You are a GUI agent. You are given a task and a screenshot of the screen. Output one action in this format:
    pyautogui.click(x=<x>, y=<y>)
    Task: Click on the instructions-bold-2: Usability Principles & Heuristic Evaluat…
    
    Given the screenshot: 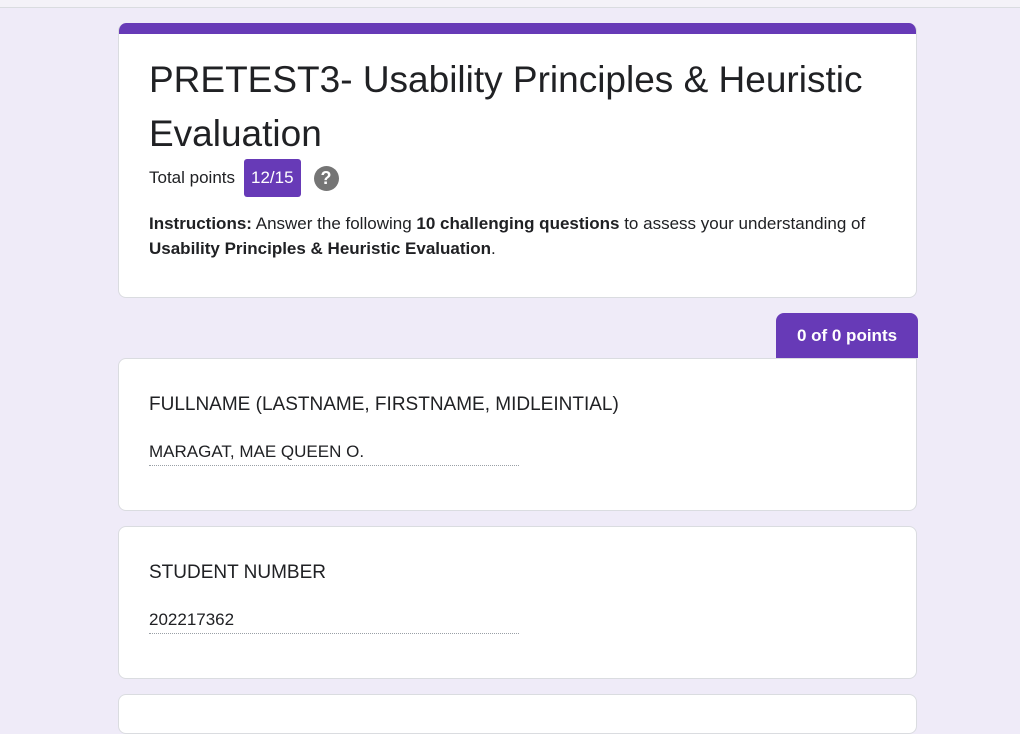 What is the action you would take?
    pyautogui.click(x=320, y=248)
    